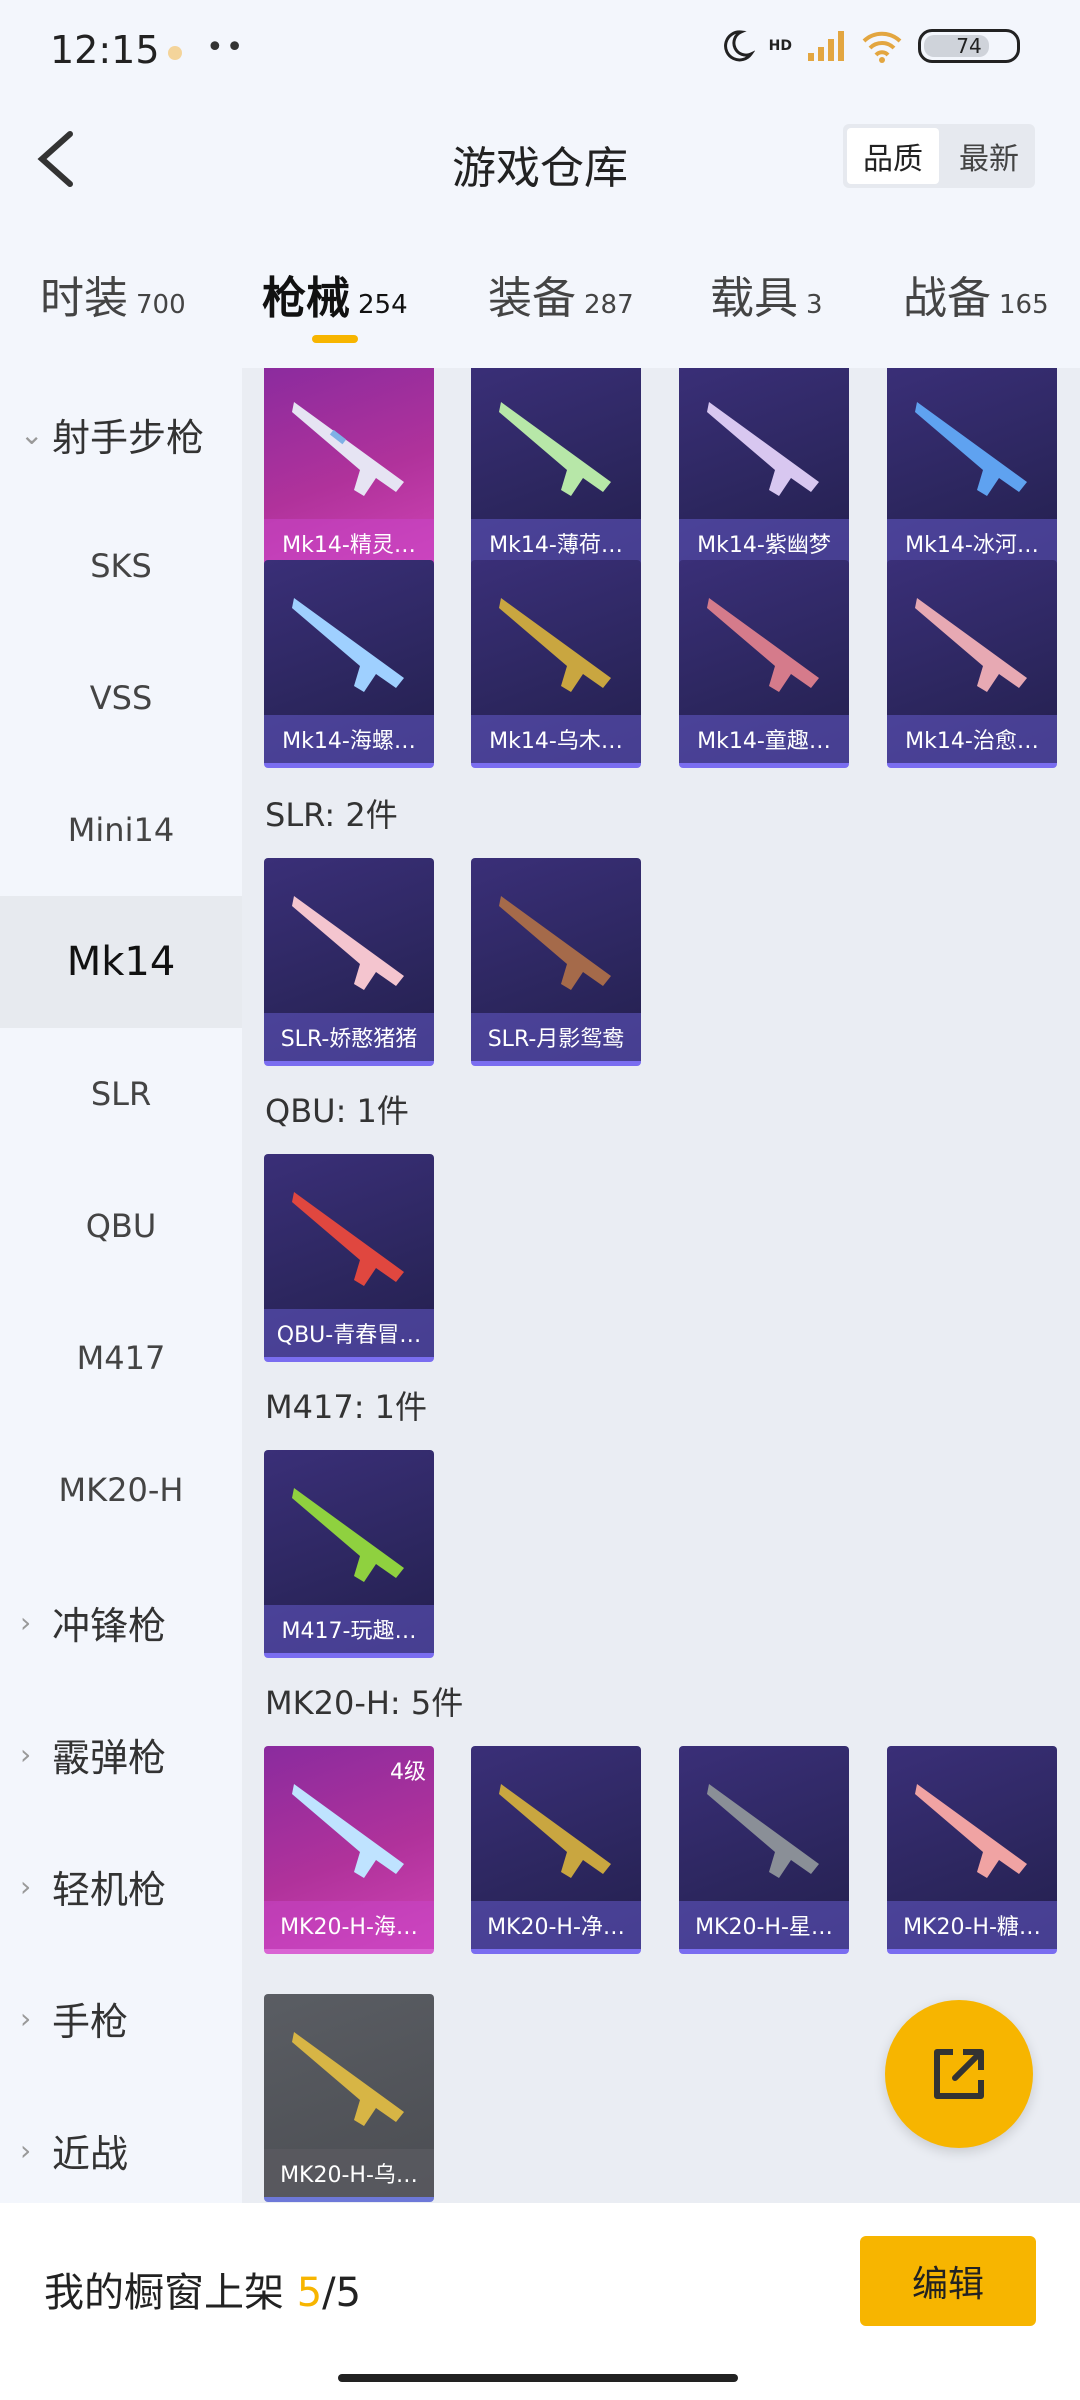 The width and height of the screenshot is (1080, 2400). Describe the element at coordinates (90, 2021) in the screenshot. I see `sidebar-group-label: 手枪` at that location.